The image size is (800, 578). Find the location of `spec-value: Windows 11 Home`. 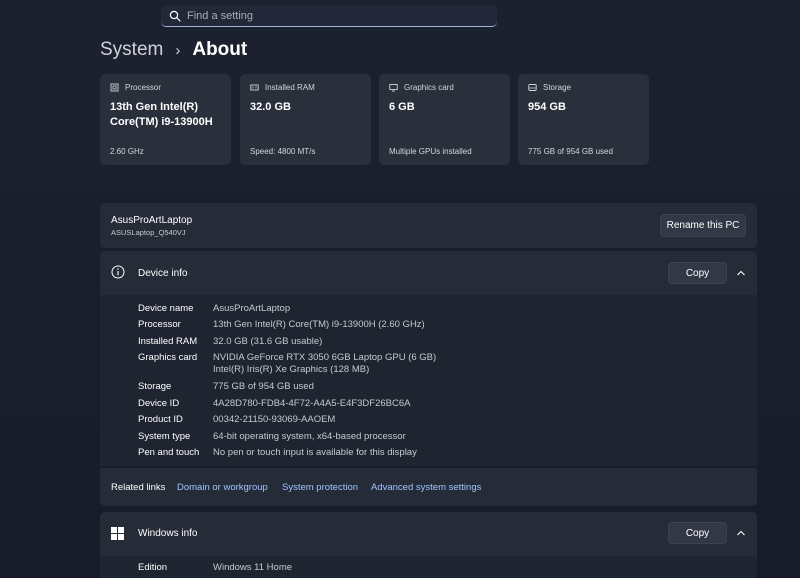

spec-value: Windows 11 Home is located at coordinates (253, 567).